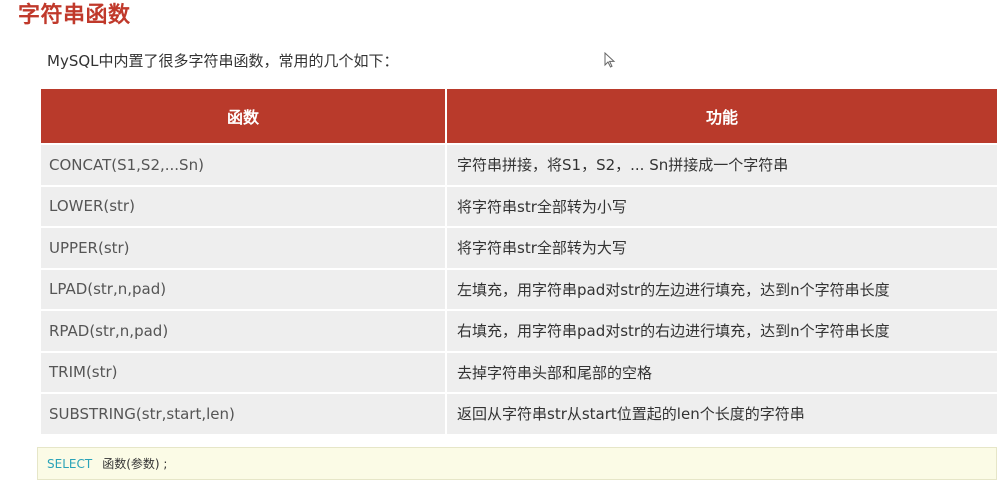 This screenshot has width=1007, height=497. What do you see at coordinates (244, 289) in the screenshot?
I see `function-name: LPAD(str,n,pad)` at bounding box center [244, 289].